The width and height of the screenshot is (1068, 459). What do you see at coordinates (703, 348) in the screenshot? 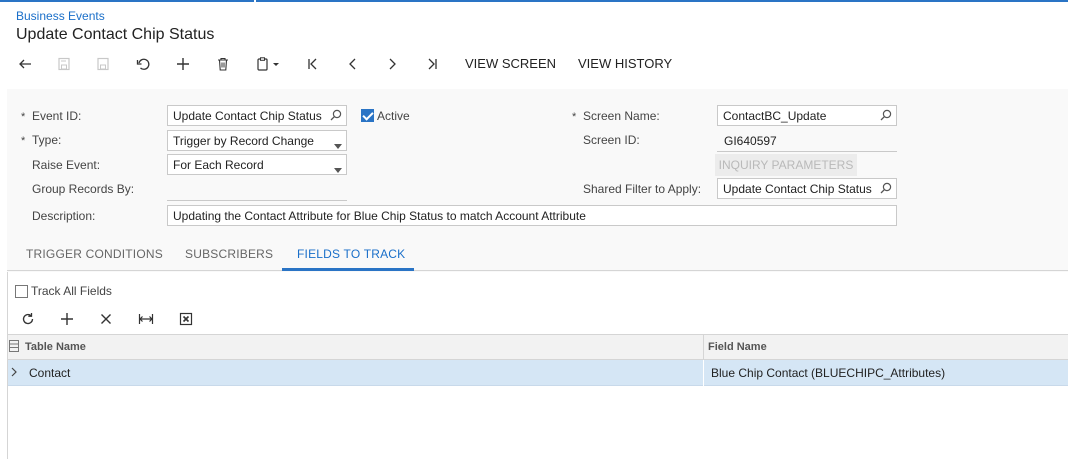
I see `column-separator` at bounding box center [703, 348].